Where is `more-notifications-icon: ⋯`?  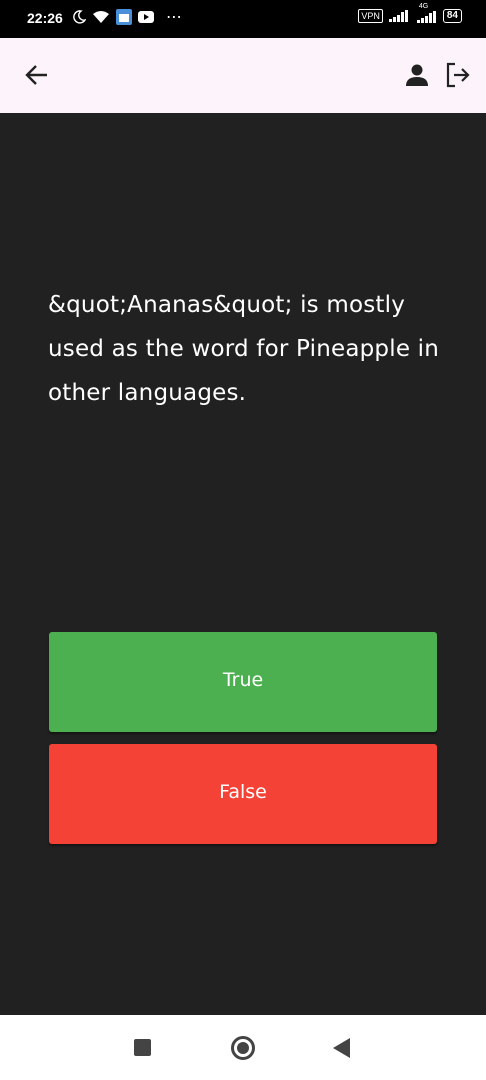 more-notifications-icon: ⋯ is located at coordinates (174, 16).